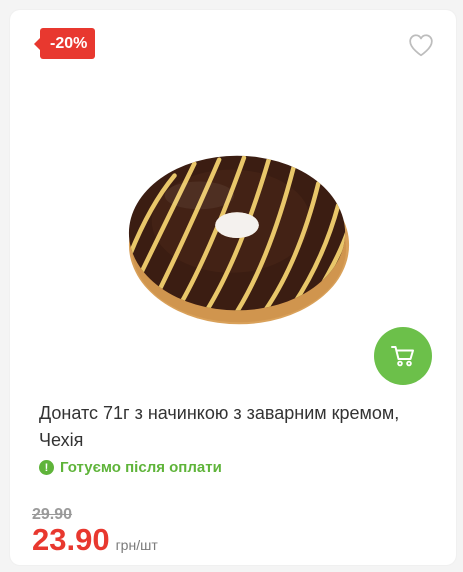  I want to click on status-text: Готуємо після оплати, so click(141, 467).